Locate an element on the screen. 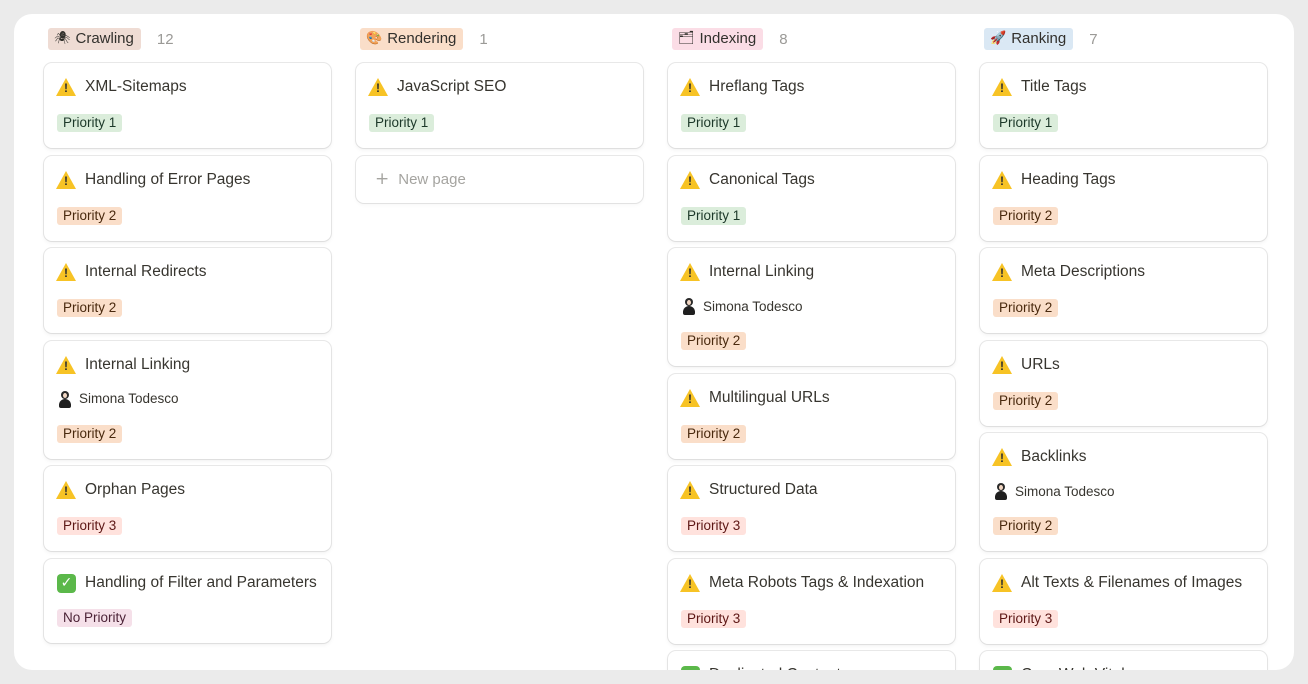 This screenshot has height=684, width=1308. board-card: ! XML-Sitemaps Priority 1 is located at coordinates (187, 105).